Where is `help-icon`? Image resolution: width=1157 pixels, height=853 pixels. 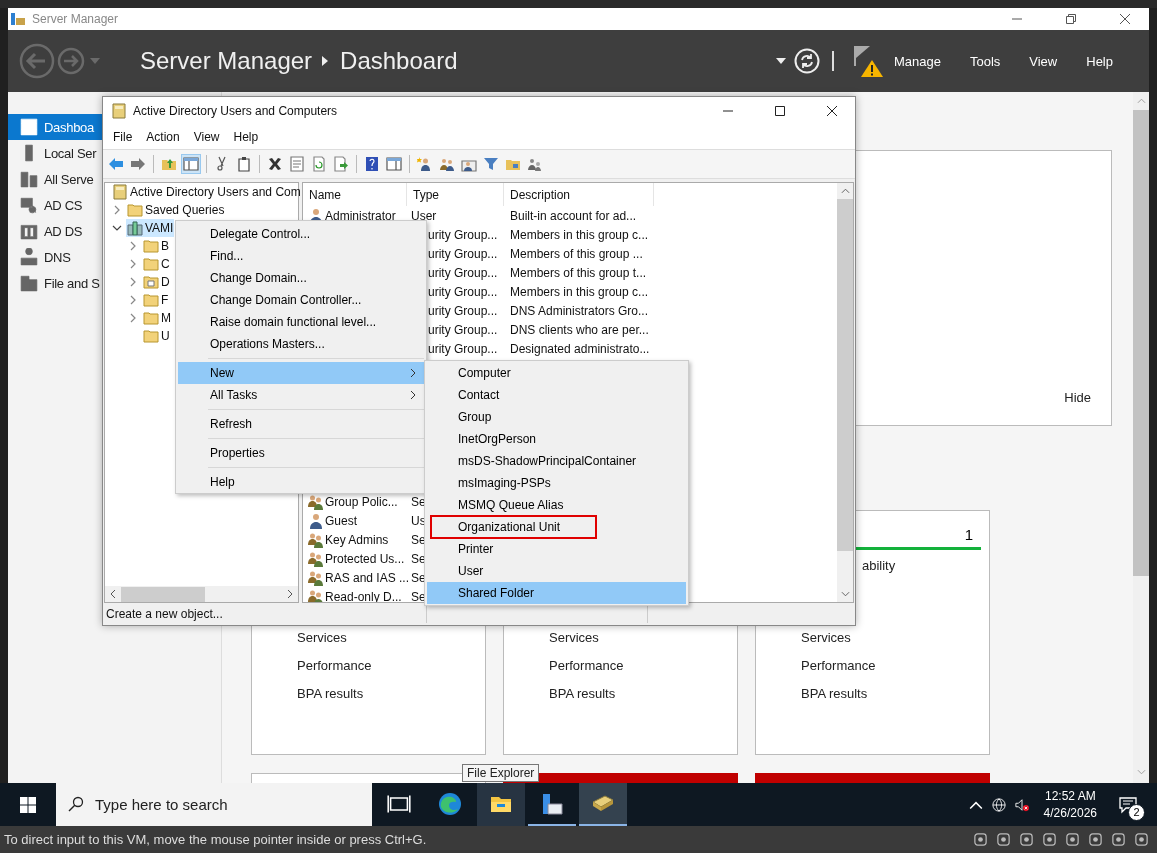 help-icon is located at coordinates (372, 164).